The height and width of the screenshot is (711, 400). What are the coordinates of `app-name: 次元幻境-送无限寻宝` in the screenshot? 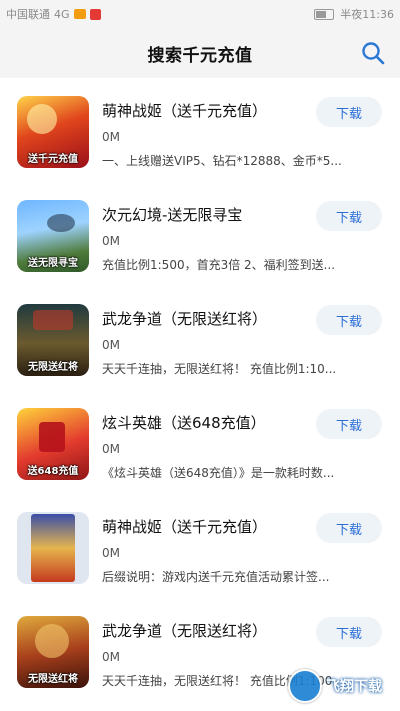 It's located at (172, 215).